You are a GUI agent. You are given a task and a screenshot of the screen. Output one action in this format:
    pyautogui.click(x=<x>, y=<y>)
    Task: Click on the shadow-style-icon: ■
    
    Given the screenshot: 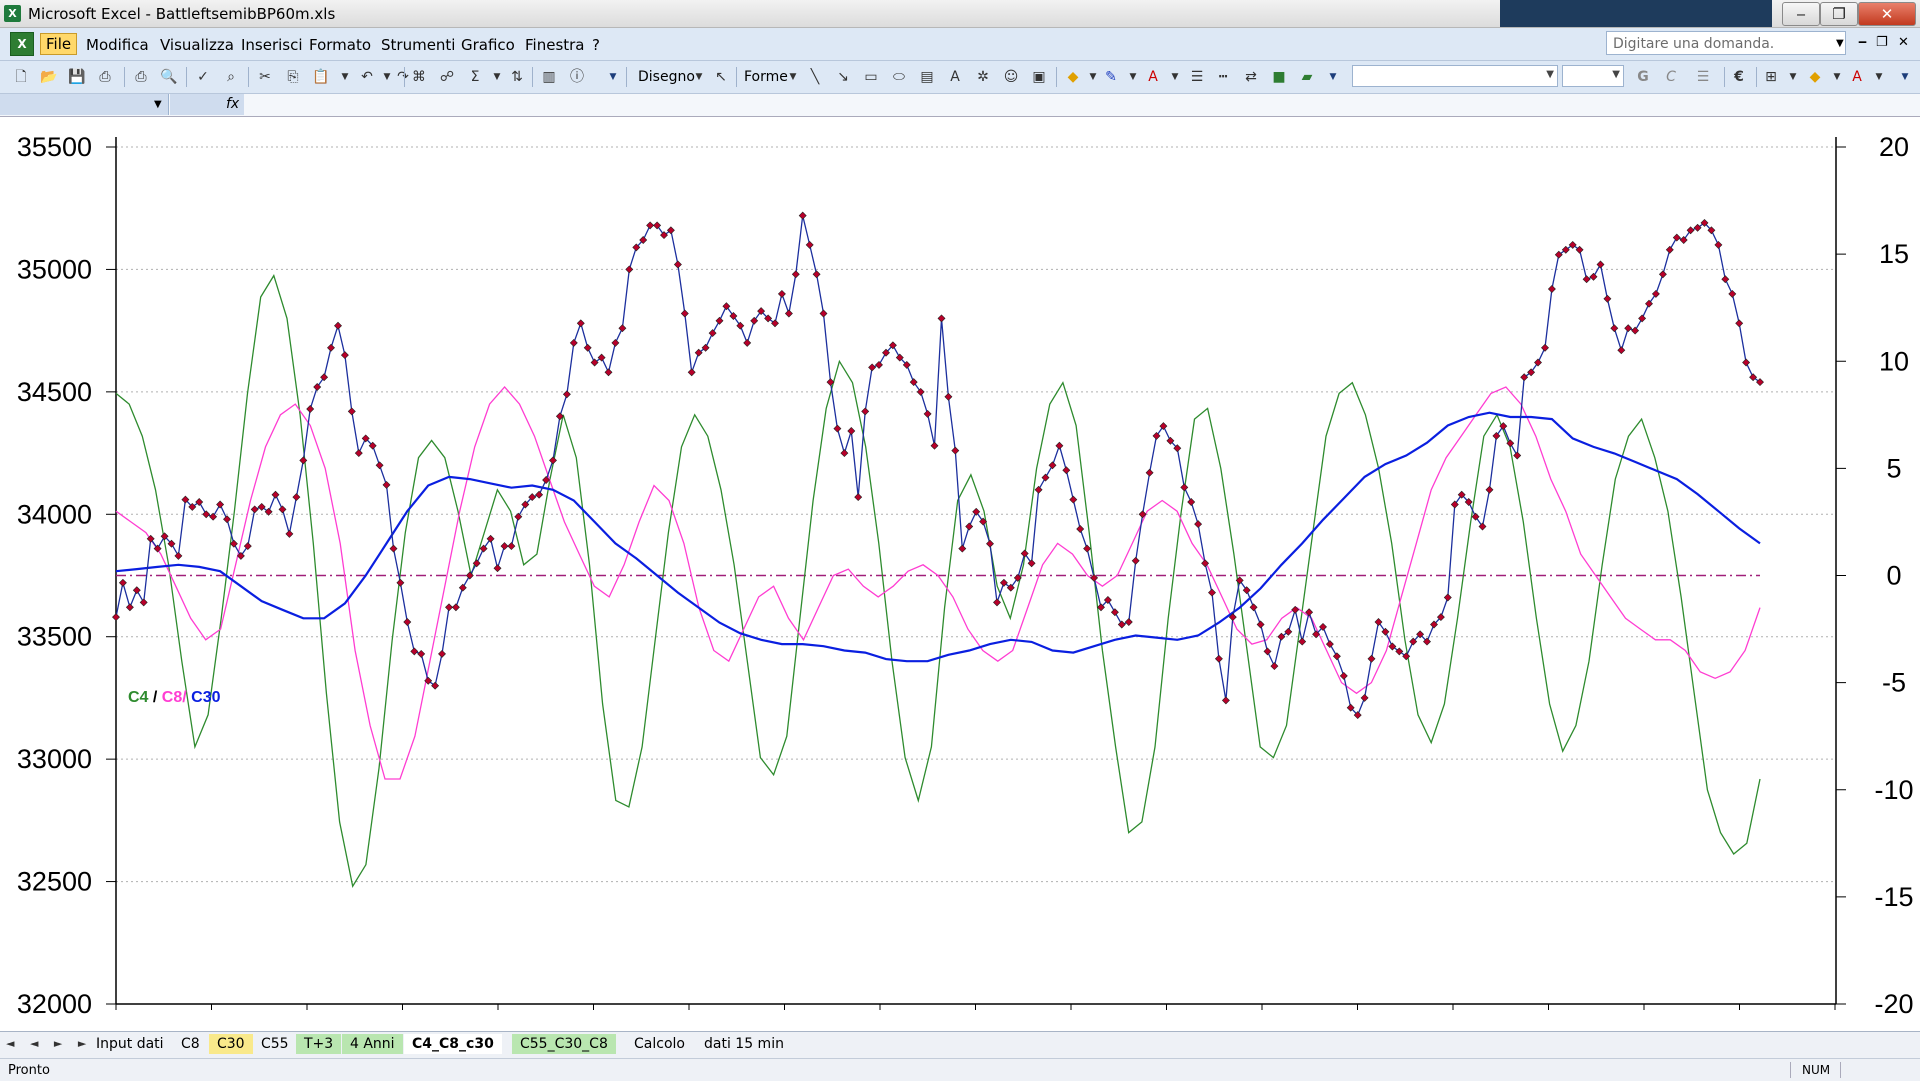 What is the action you would take?
    pyautogui.click(x=1279, y=77)
    